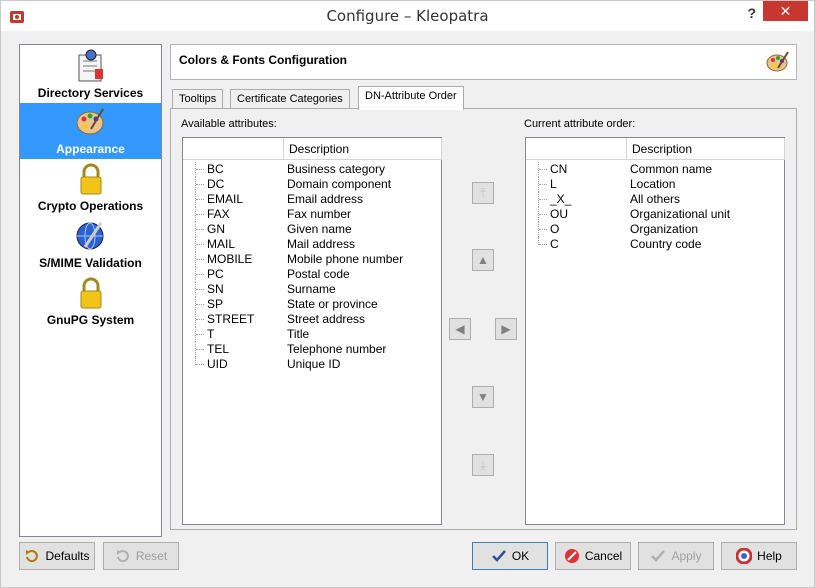 The width and height of the screenshot is (815, 588). What do you see at coordinates (655, 229) in the screenshot?
I see `attribute-row: O Organization` at bounding box center [655, 229].